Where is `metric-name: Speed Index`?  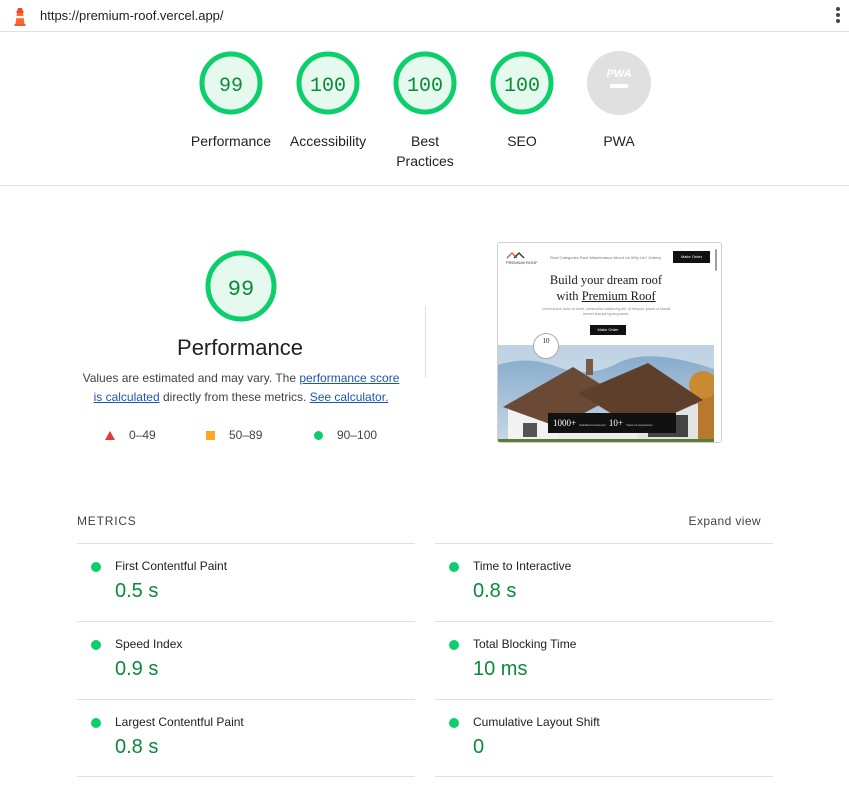 metric-name: Speed Index is located at coordinates (149, 644).